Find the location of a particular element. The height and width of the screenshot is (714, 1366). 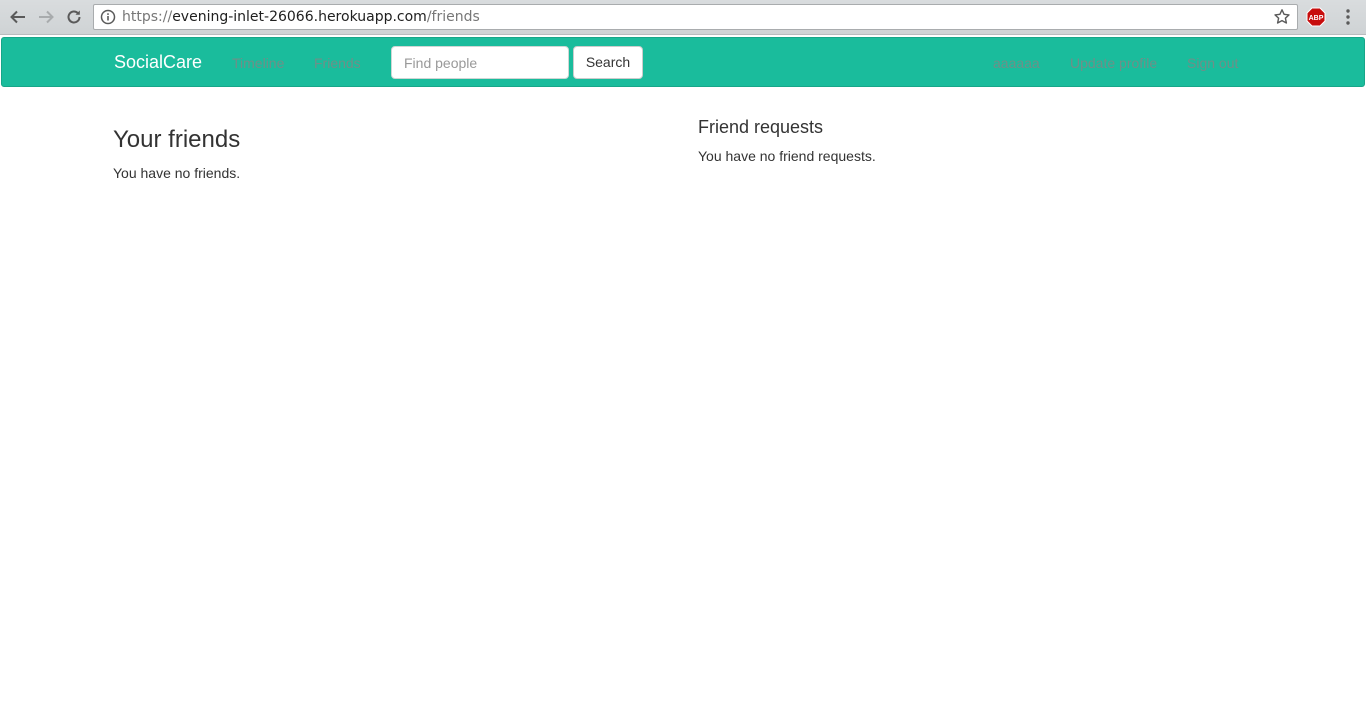

adblock-icon: ABP is located at coordinates (1316, 17).